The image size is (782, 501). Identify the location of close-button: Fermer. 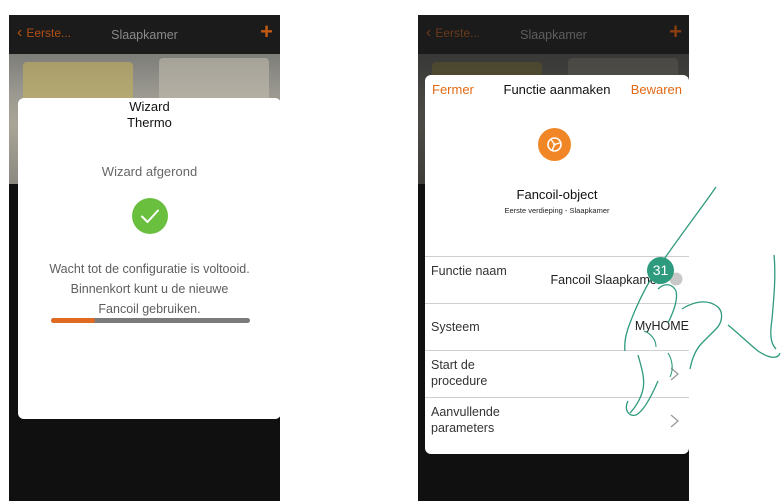
(453, 89).